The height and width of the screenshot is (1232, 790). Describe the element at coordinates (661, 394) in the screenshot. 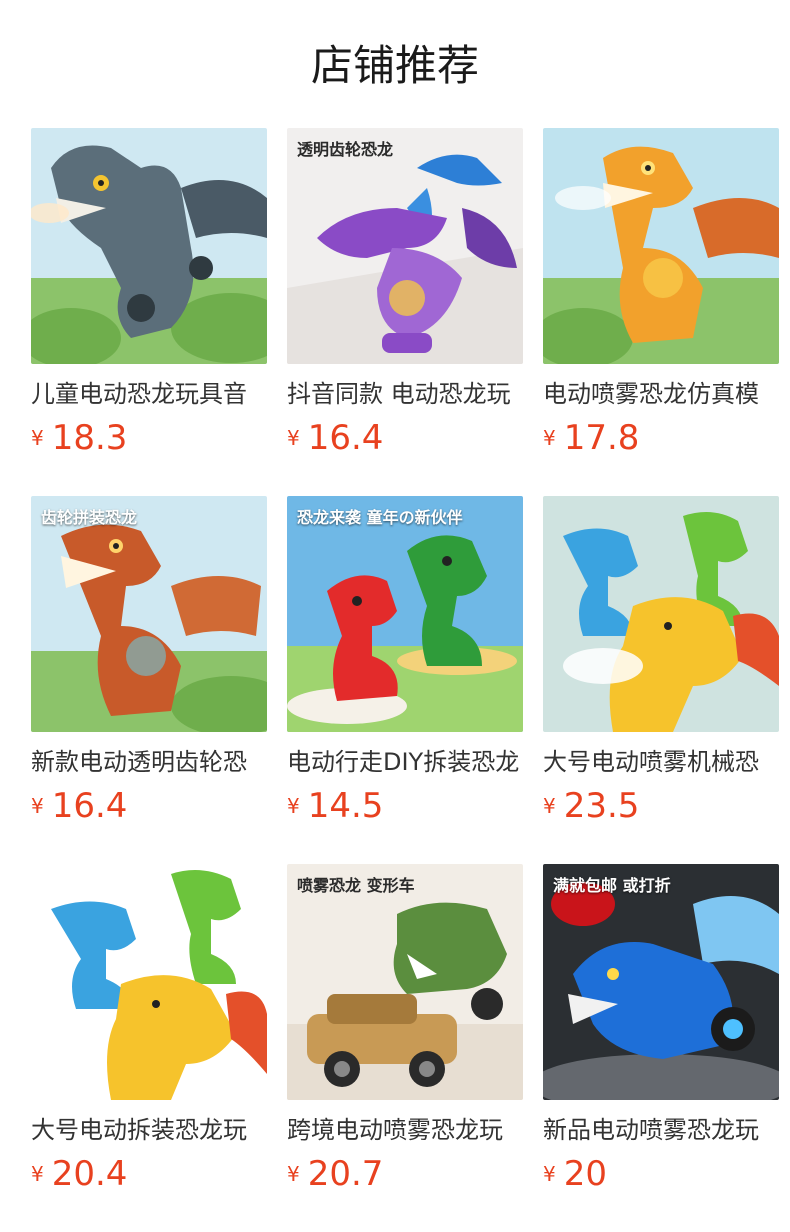

I see `product-name: 电动喷雾恐龙仿真模` at that location.